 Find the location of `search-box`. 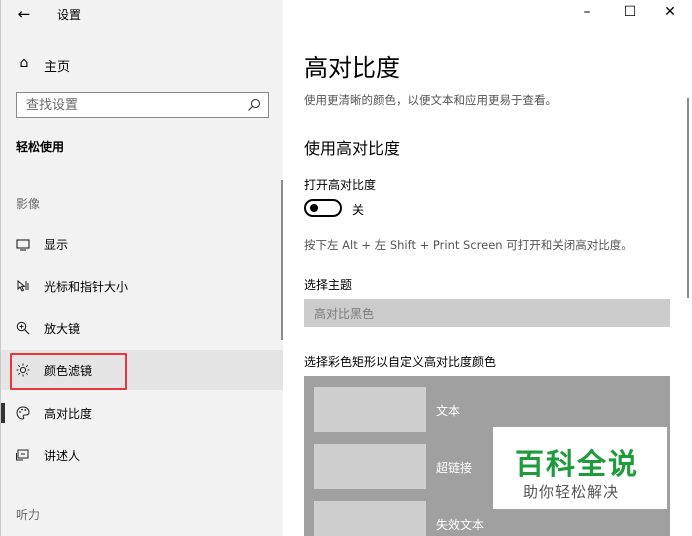

search-box is located at coordinates (142, 105).